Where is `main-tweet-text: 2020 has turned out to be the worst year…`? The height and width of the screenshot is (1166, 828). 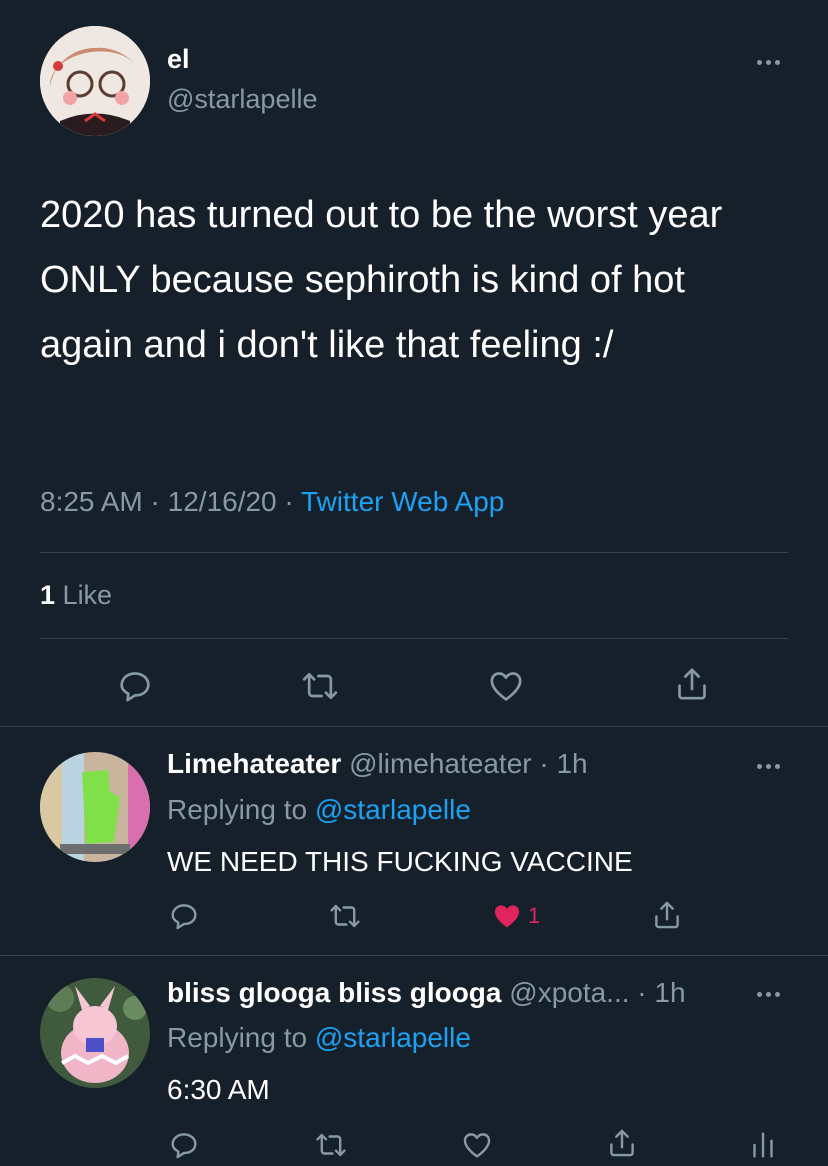
main-tweet-text: 2020 has turned out to be the worst year… is located at coordinates (381, 280).